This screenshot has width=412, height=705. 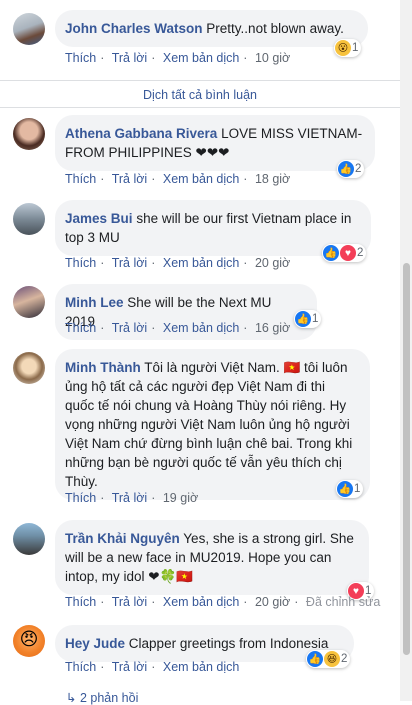 What do you see at coordinates (272, 179) in the screenshot?
I see `comment-time: 18 giờ` at bounding box center [272, 179].